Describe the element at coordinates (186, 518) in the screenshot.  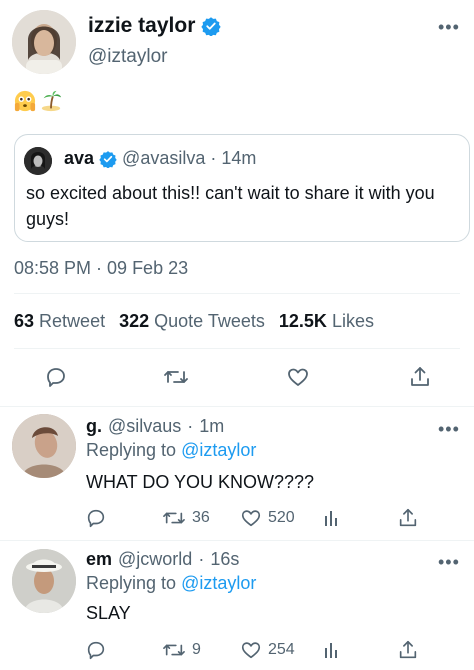
I see `retweet-action: 36` at that location.